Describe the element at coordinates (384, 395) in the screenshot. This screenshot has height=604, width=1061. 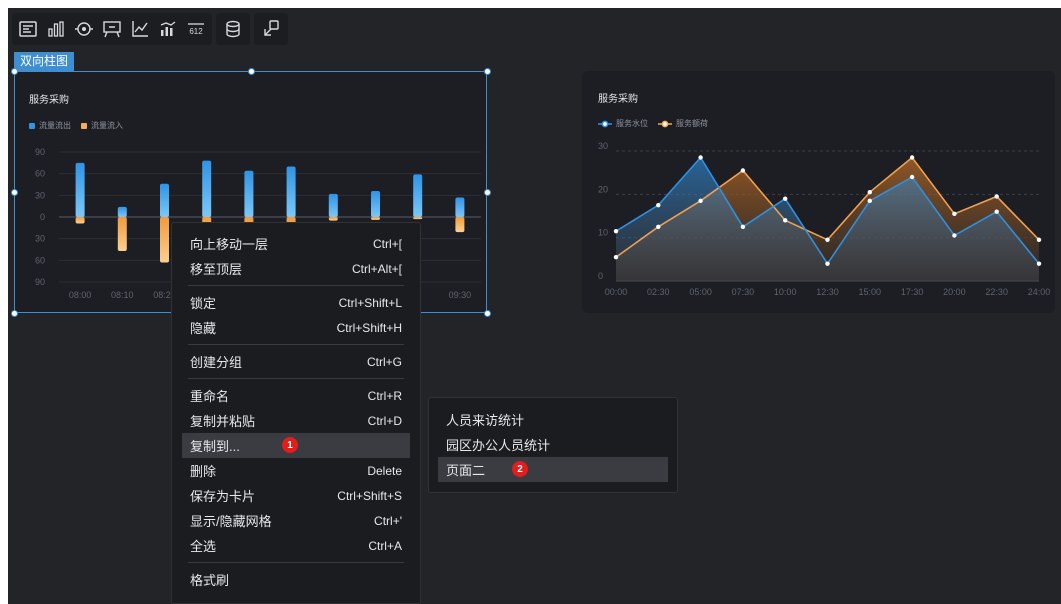
I see `menu-item-shortcut: Ctrl+R` at that location.